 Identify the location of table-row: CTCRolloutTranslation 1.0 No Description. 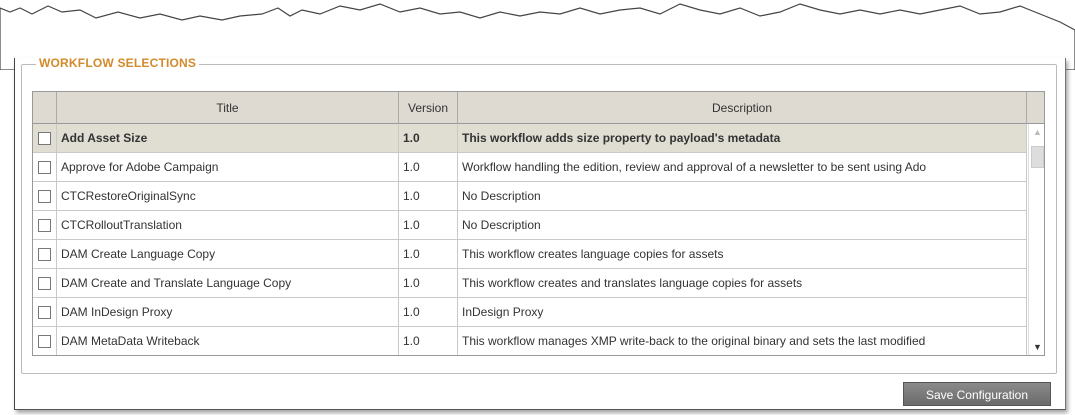
(530, 225).